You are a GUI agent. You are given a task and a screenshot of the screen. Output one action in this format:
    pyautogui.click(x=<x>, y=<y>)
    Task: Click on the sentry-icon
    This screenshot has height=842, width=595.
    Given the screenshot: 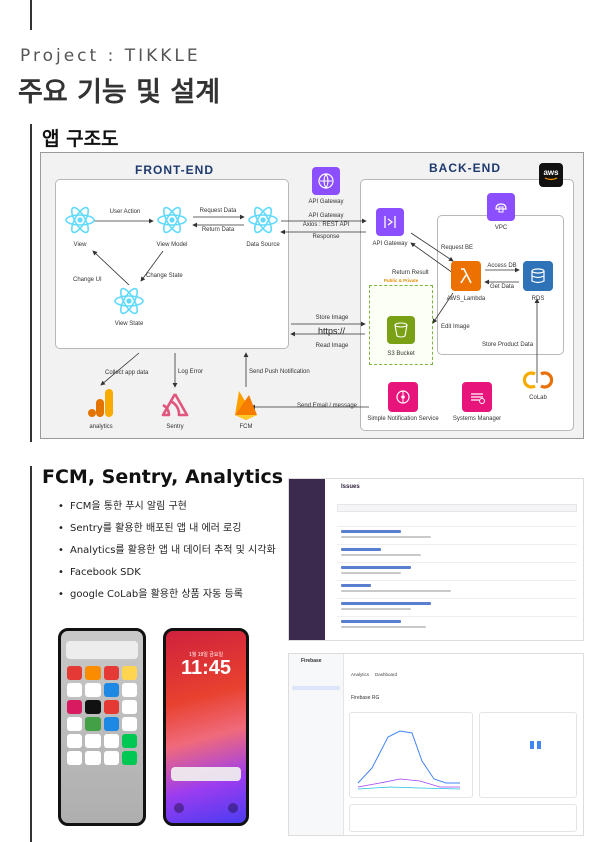 What is the action you would take?
    pyautogui.click(x=175, y=405)
    